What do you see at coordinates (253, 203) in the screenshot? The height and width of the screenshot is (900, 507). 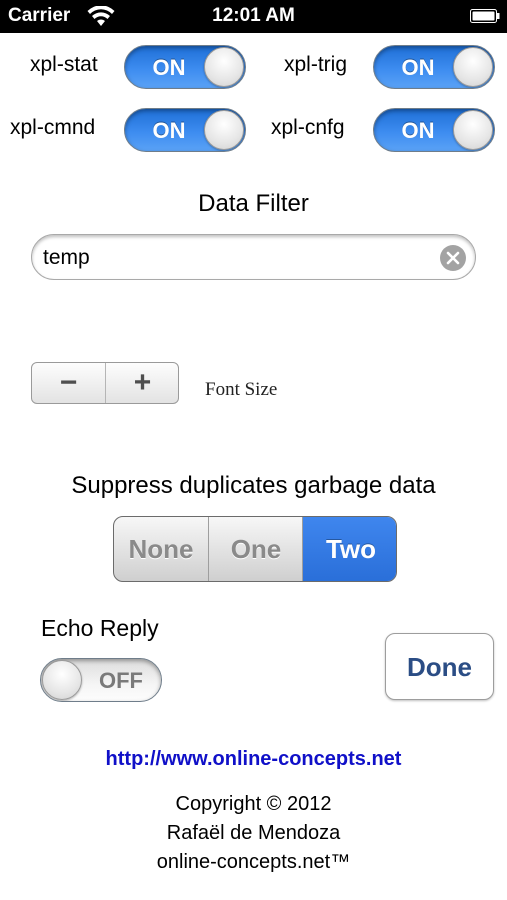 I see `data-filter-title: Data Filter` at bounding box center [253, 203].